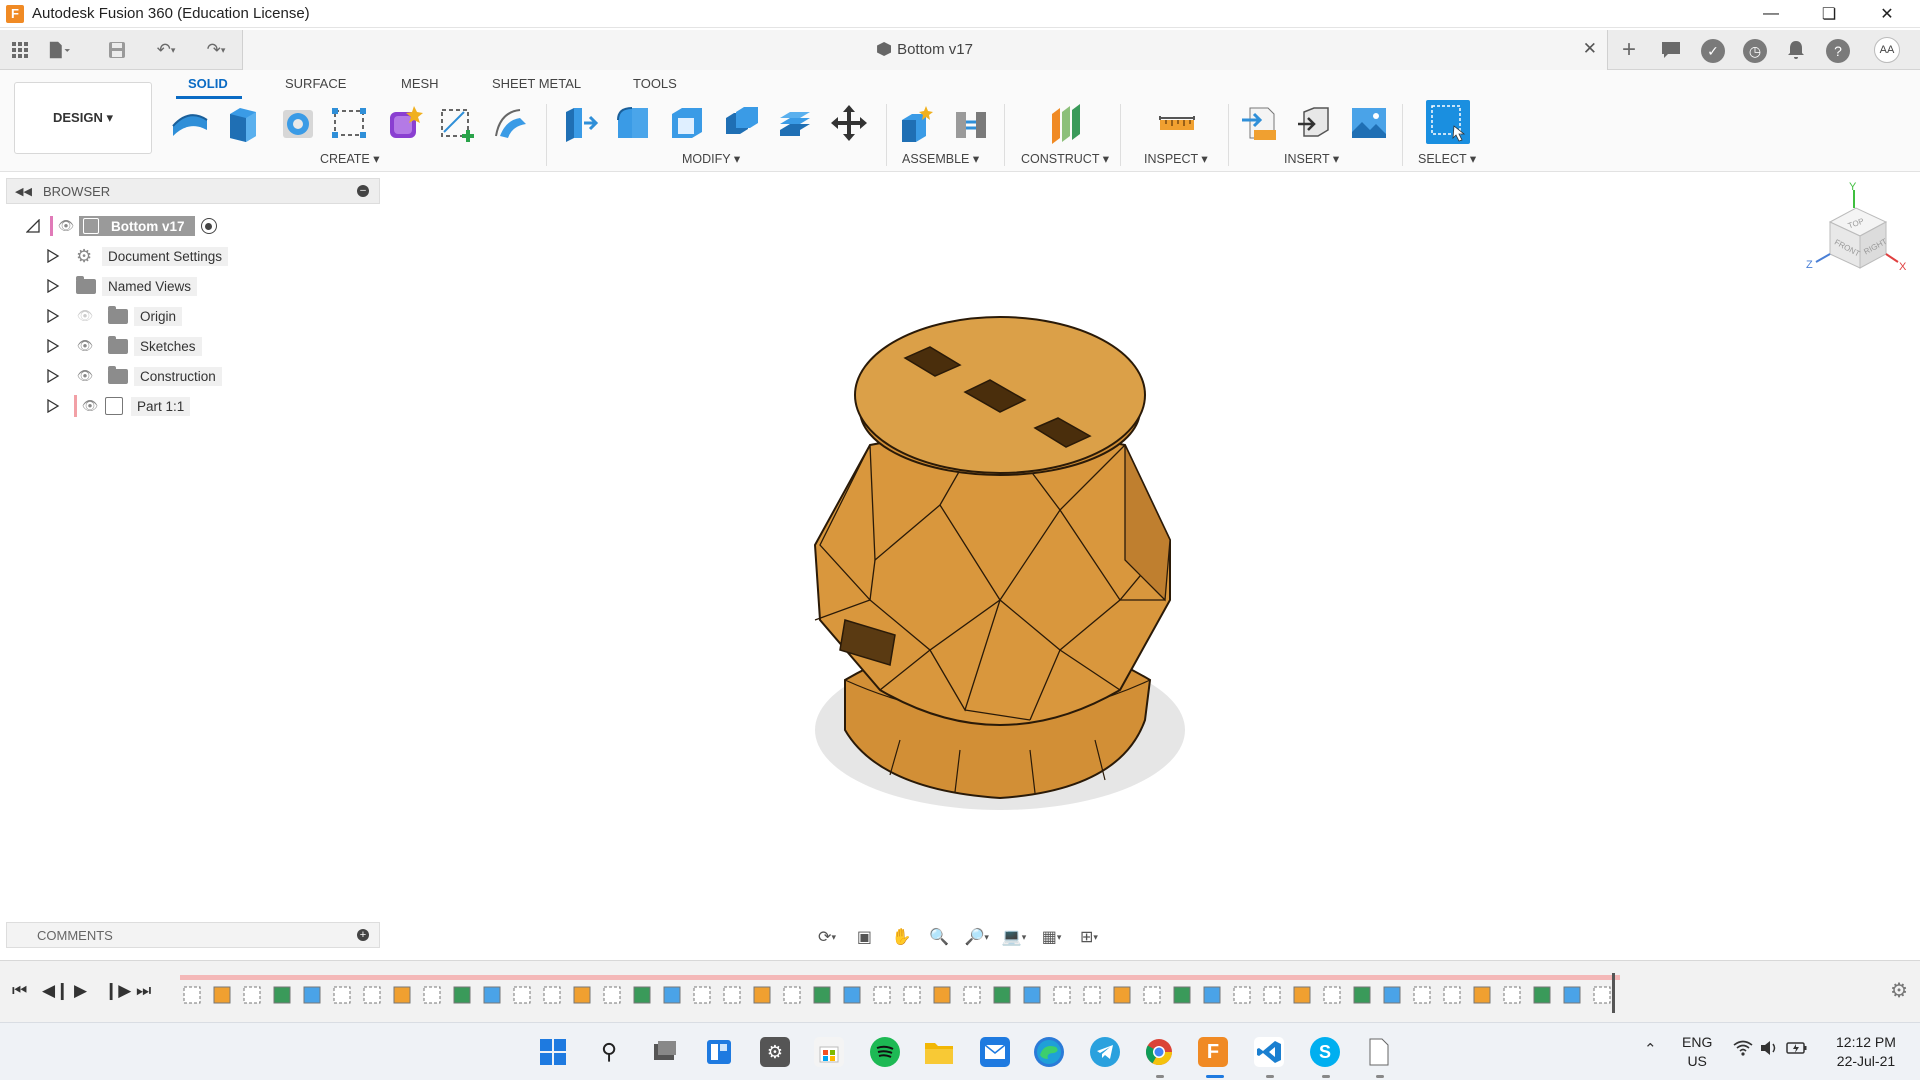 The width and height of the screenshot is (1920, 1080). Describe the element at coordinates (208, 226) in the screenshot. I see `activate-radio-icon` at that location.